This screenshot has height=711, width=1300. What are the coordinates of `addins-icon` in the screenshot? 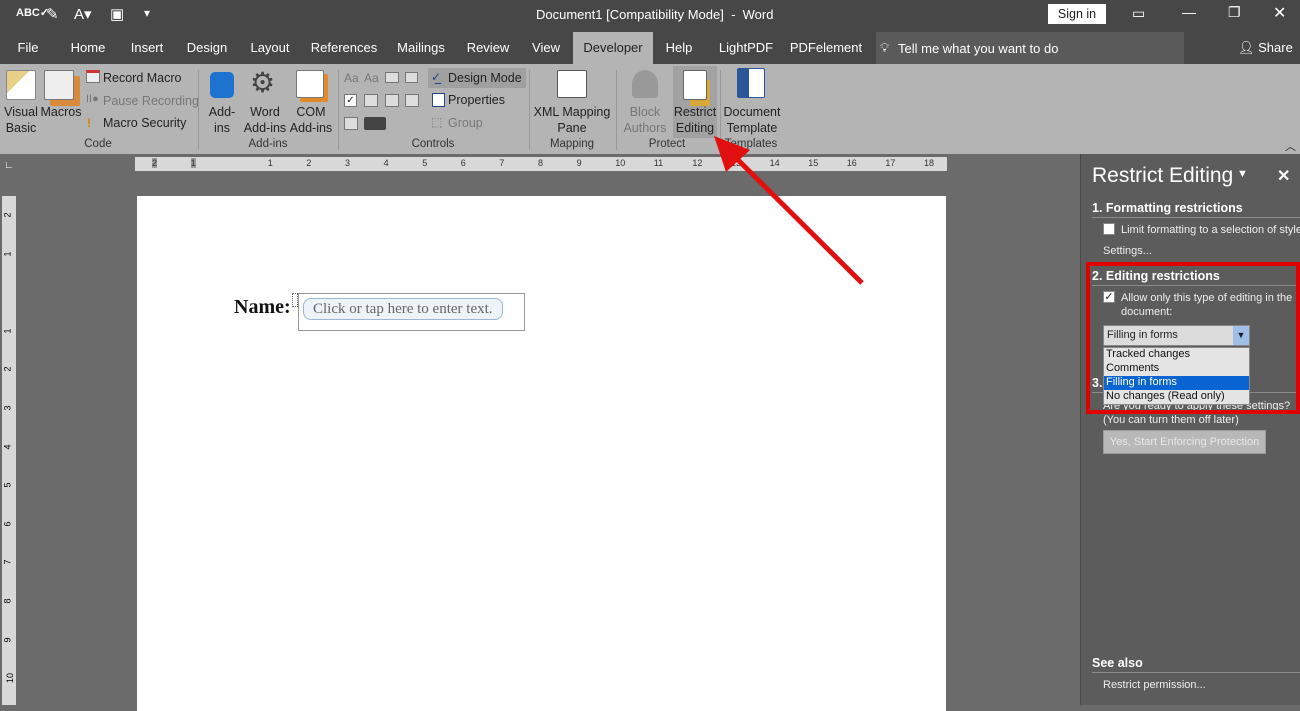 It's located at (222, 85).